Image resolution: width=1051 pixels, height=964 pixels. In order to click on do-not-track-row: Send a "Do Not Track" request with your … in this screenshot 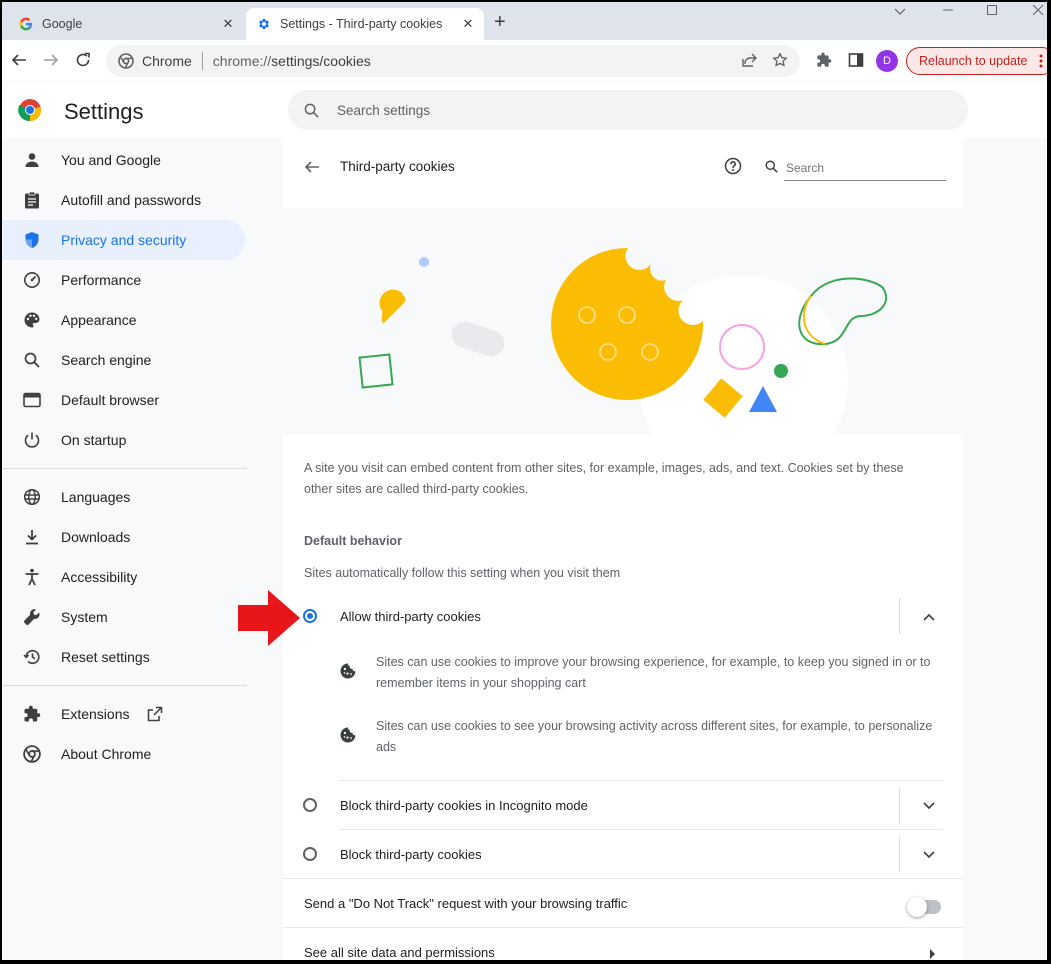, I will do `click(623, 903)`.